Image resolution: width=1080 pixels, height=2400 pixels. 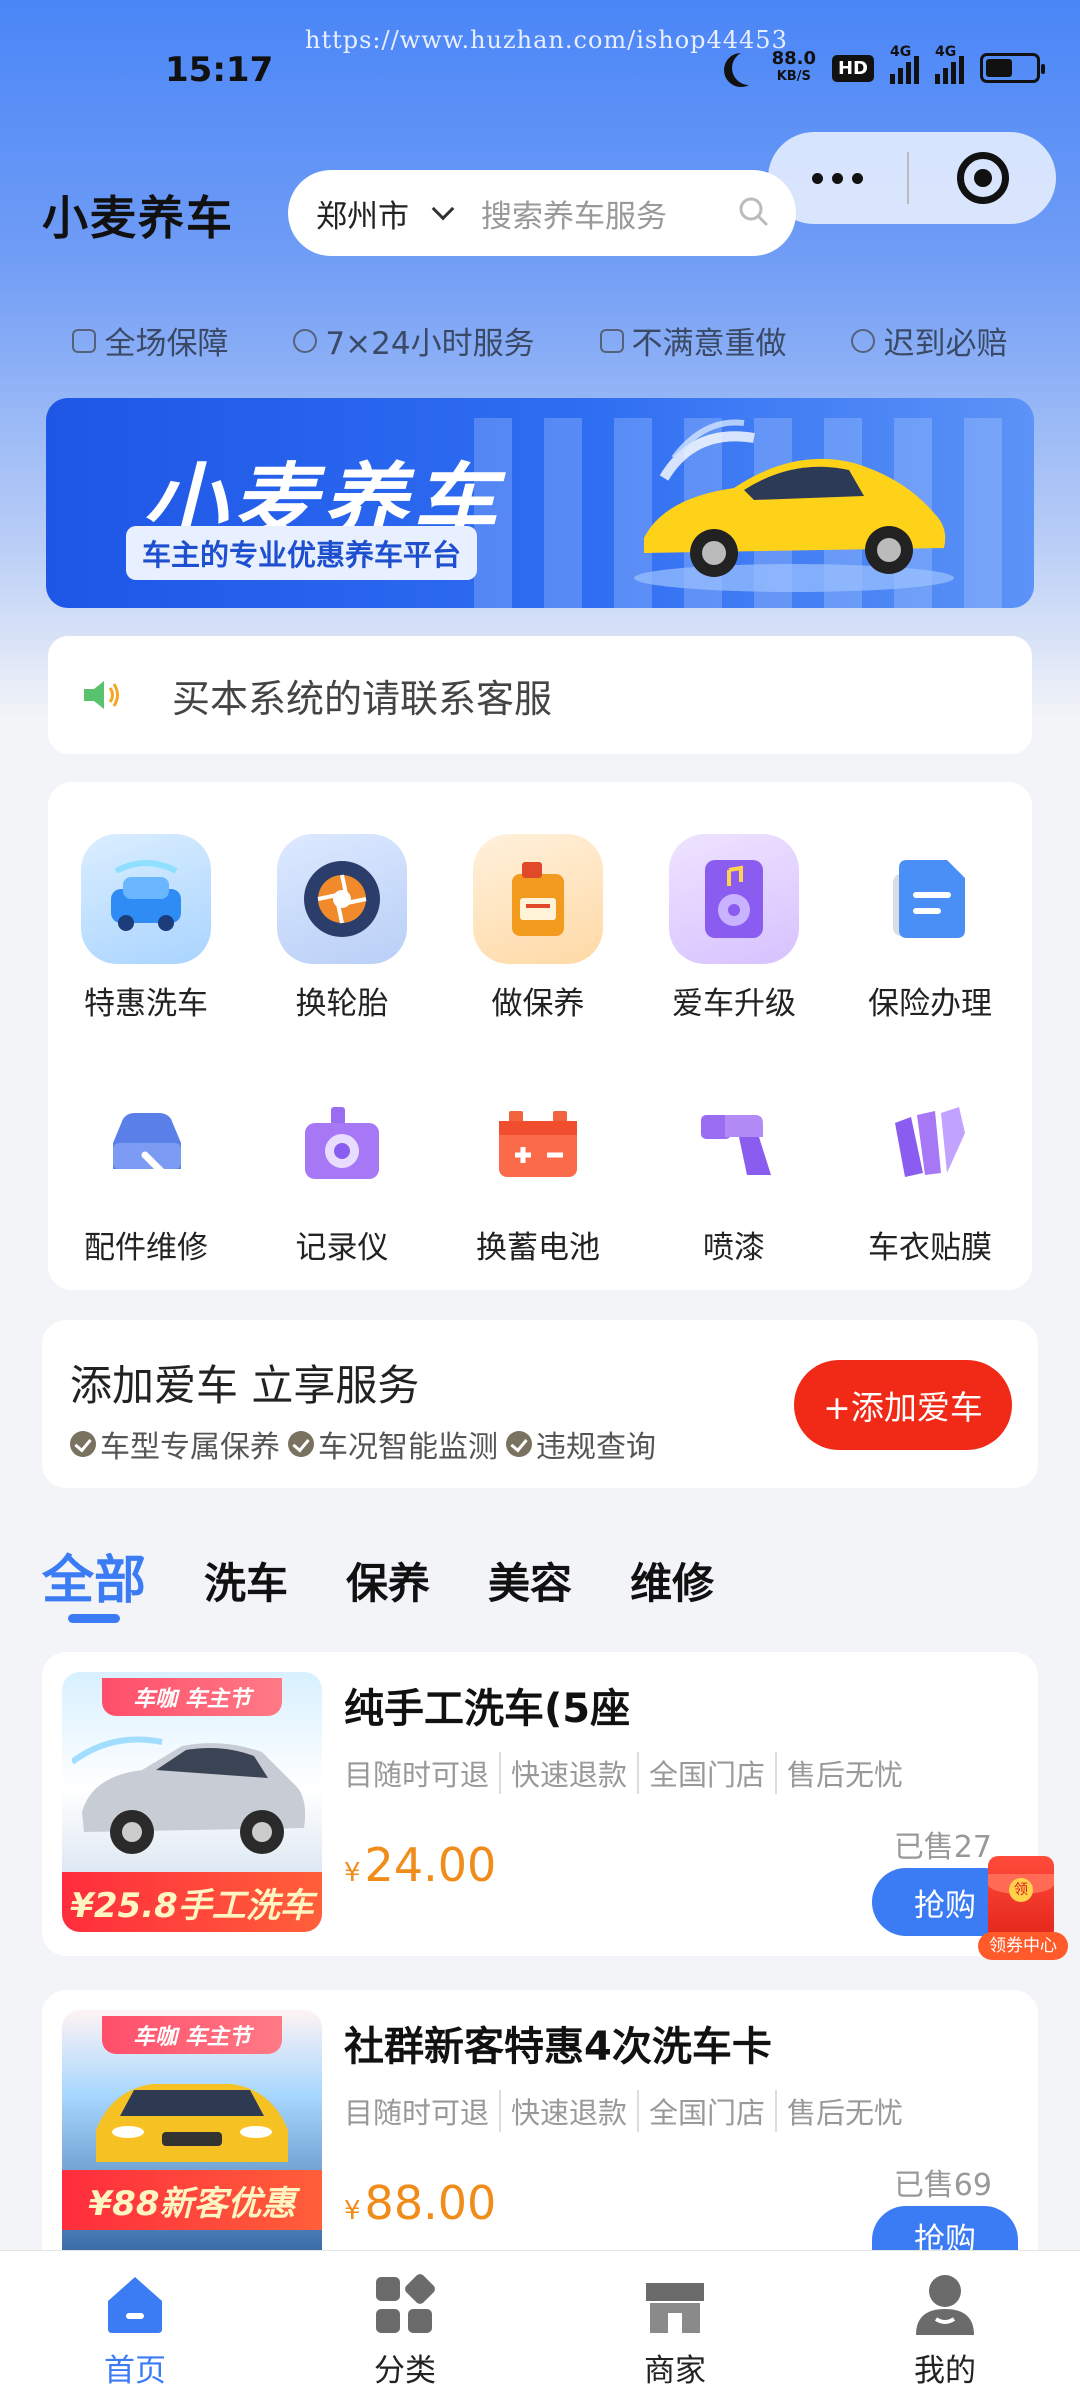 I want to click on guarantee-item: 全场保障, so click(x=150, y=340).